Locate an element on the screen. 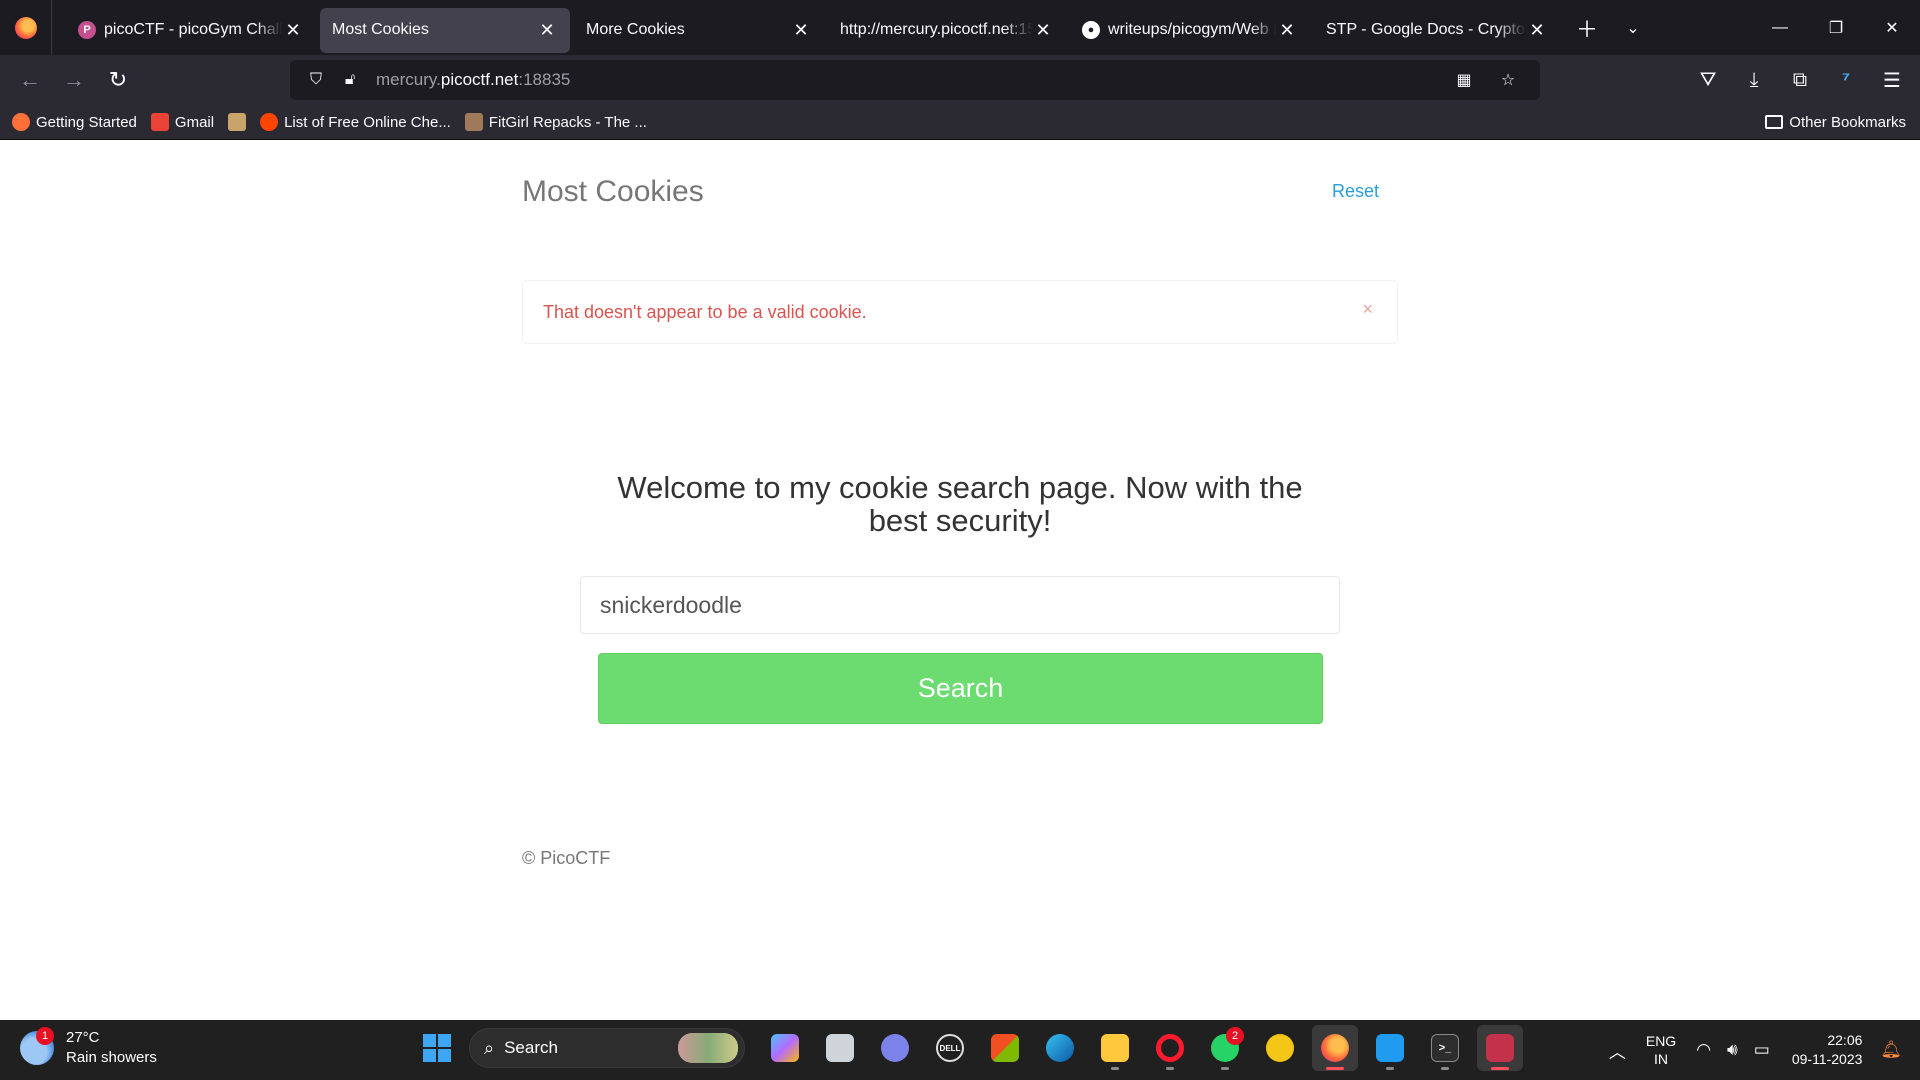  vscode-icon is located at coordinates (1390, 1048).